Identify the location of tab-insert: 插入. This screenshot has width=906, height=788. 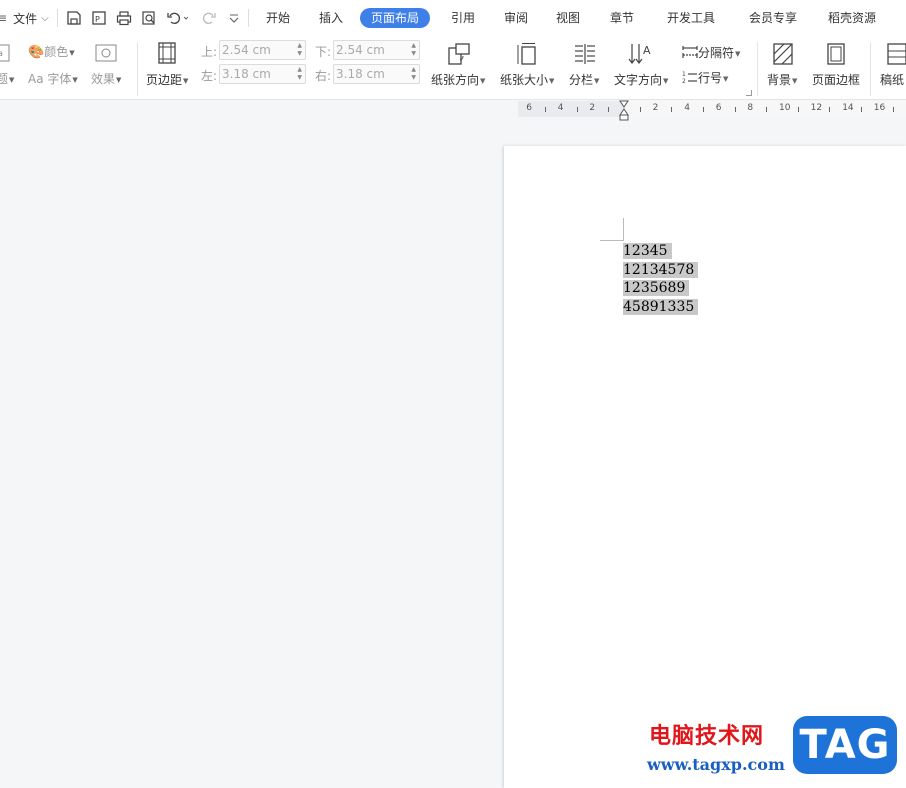
(331, 18).